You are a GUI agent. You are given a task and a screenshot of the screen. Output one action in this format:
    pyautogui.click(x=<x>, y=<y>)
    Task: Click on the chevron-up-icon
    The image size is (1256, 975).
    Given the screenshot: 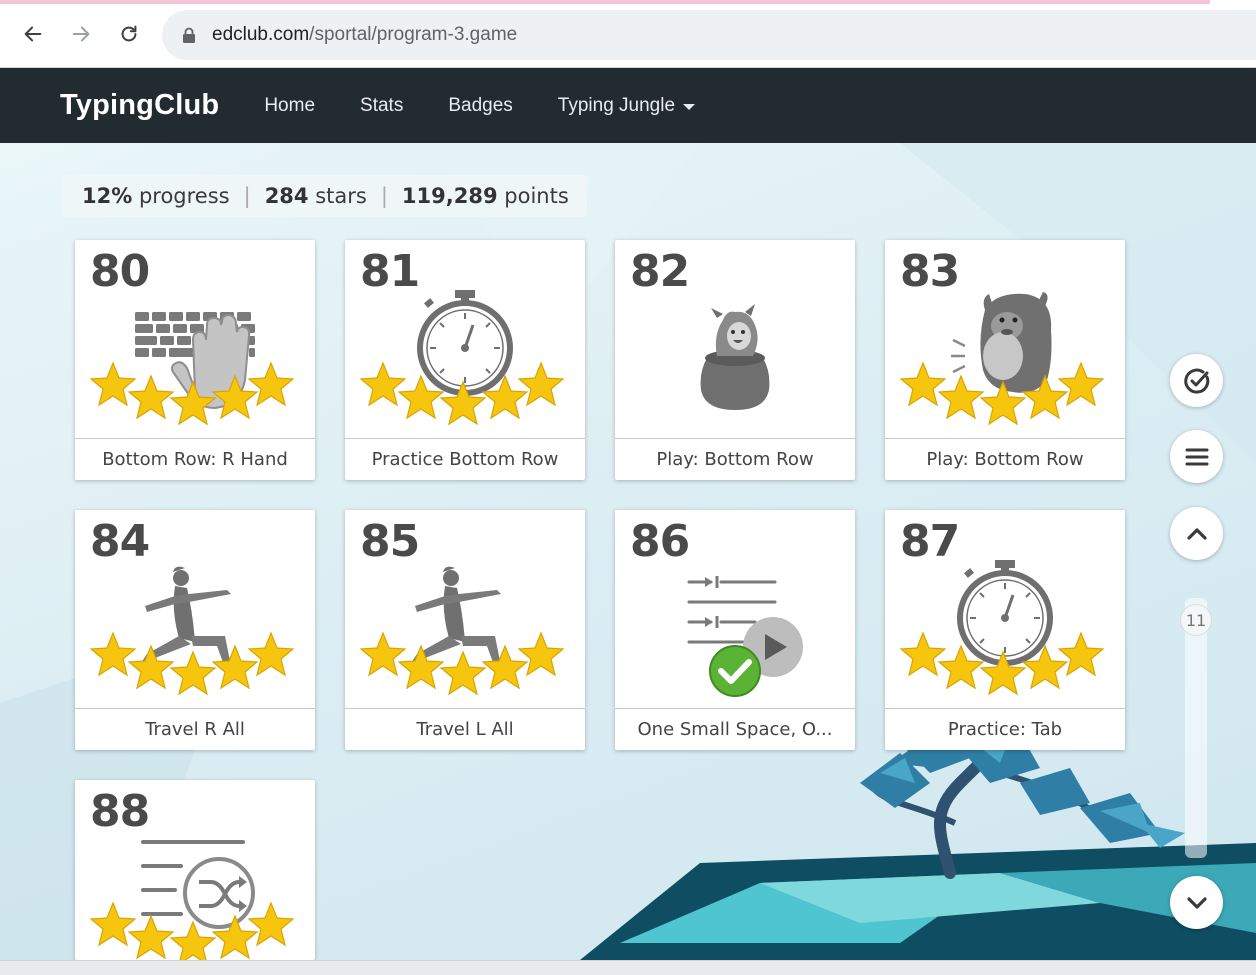 What is the action you would take?
    pyautogui.click(x=1196, y=533)
    